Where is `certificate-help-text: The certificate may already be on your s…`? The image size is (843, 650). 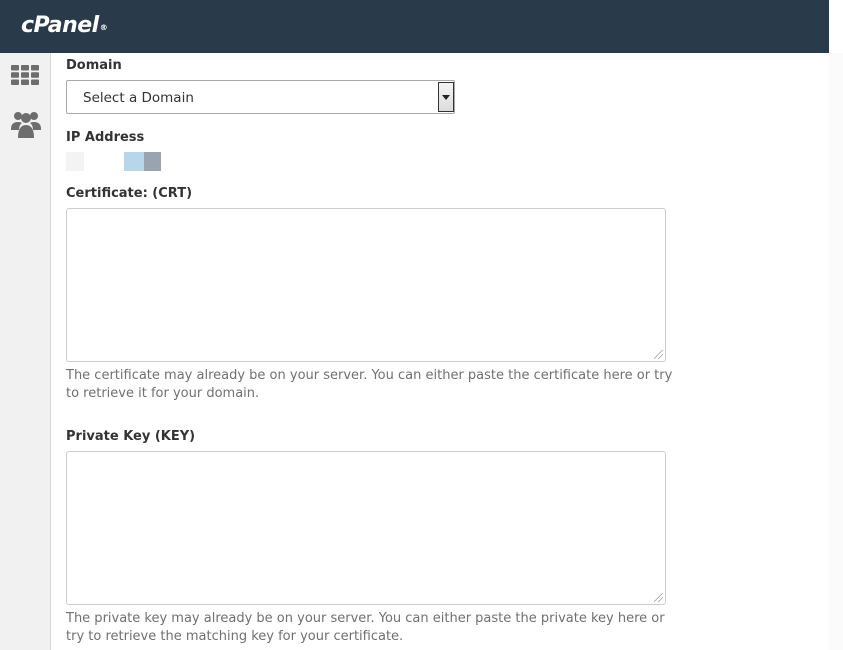 certificate-help-text: The certificate may already be on your s… is located at coordinates (369, 384).